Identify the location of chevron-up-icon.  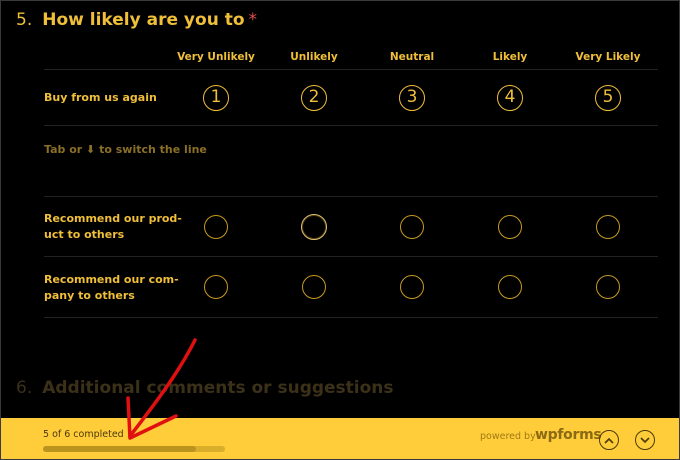
(609, 440).